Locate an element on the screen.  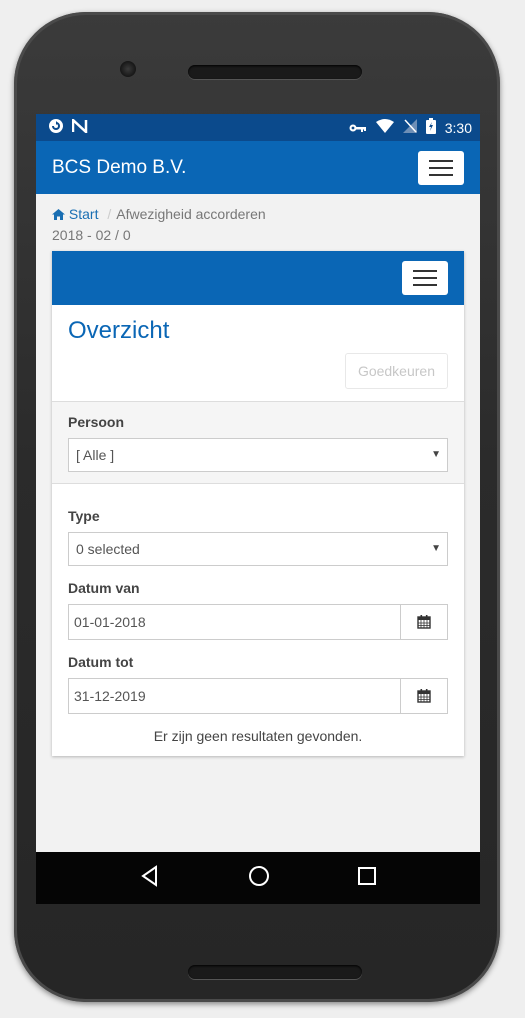
approve-button: Goedkeuren is located at coordinates (396, 371).